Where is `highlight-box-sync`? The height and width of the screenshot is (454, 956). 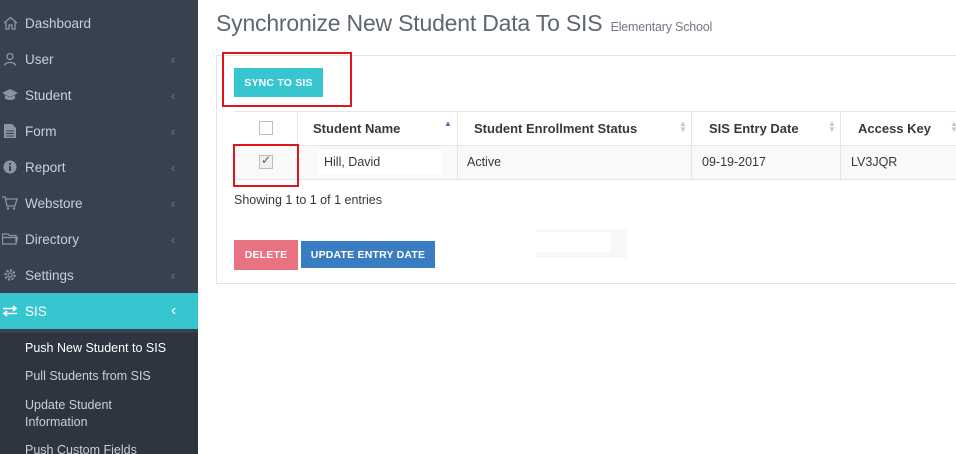
highlight-box-sync is located at coordinates (287, 79).